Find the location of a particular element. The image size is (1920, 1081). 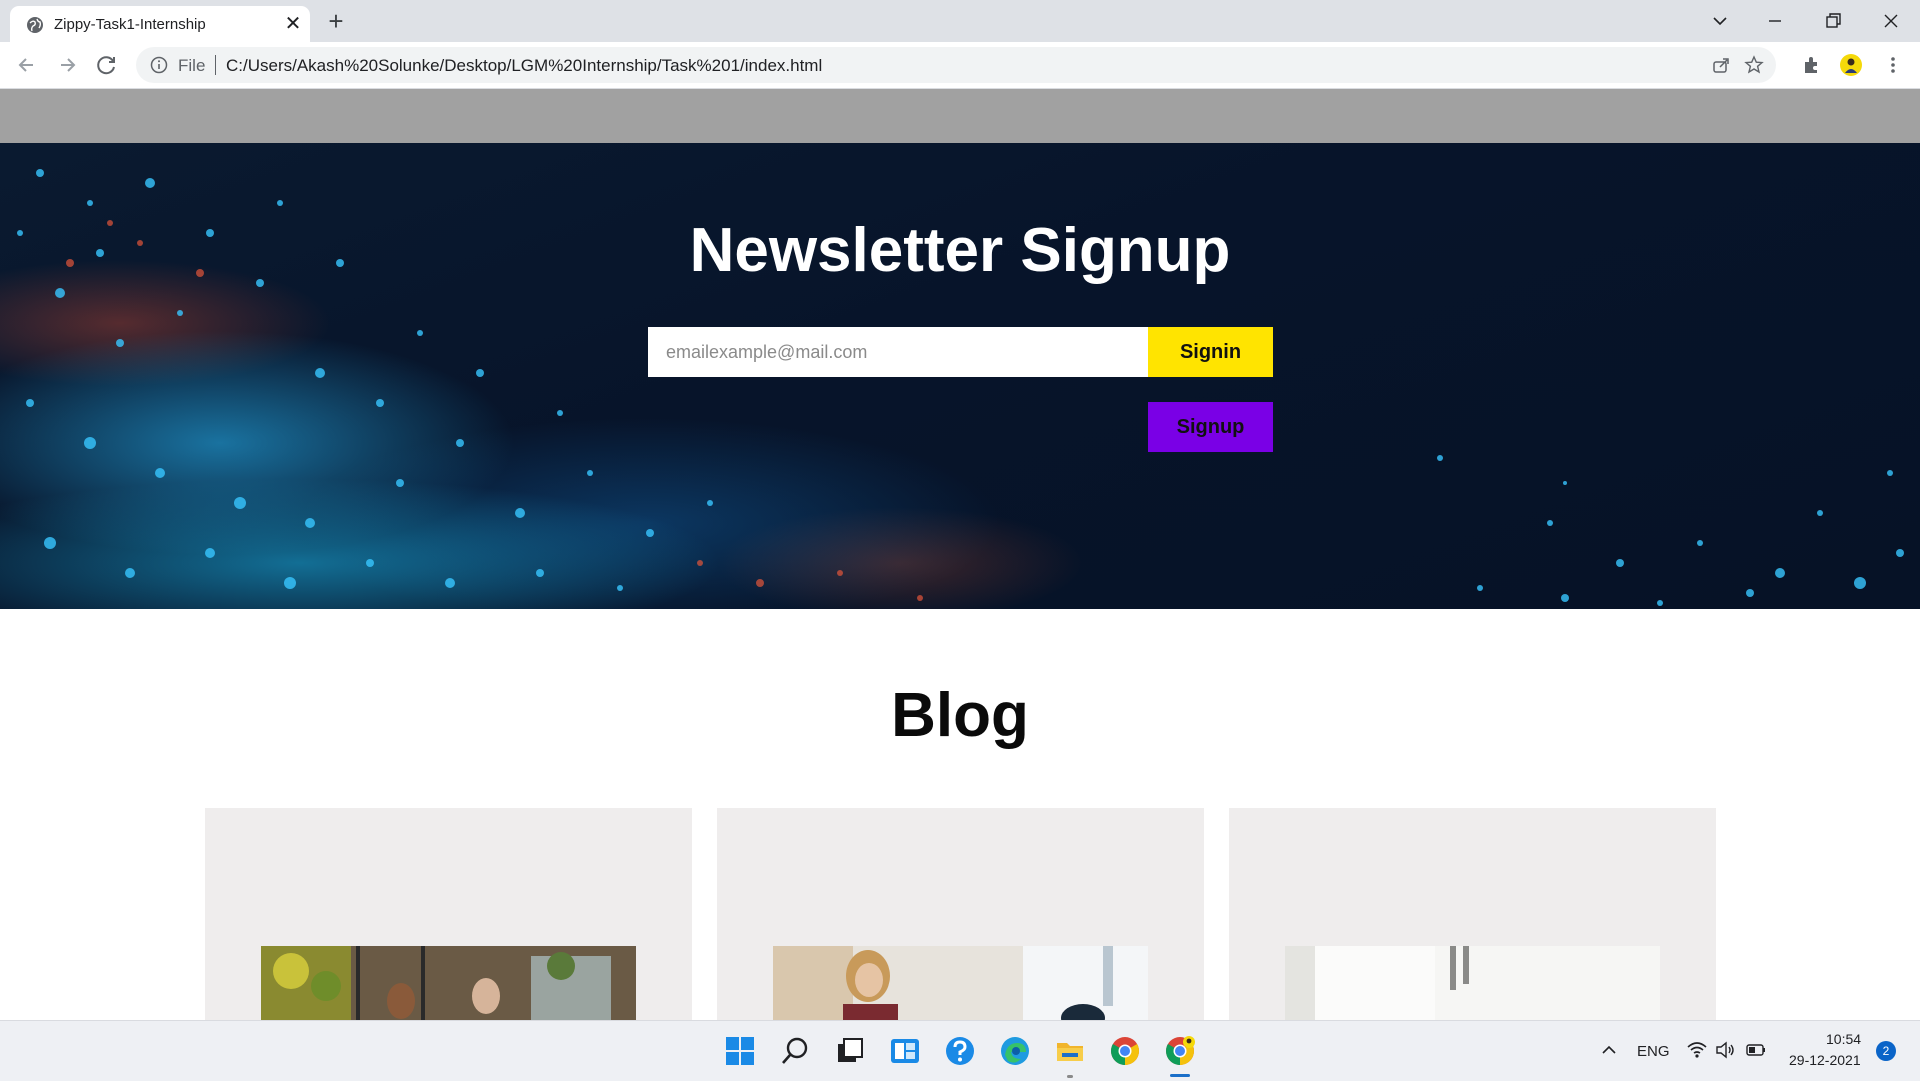

signup-button: Signup is located at coordinates (1210, 427).